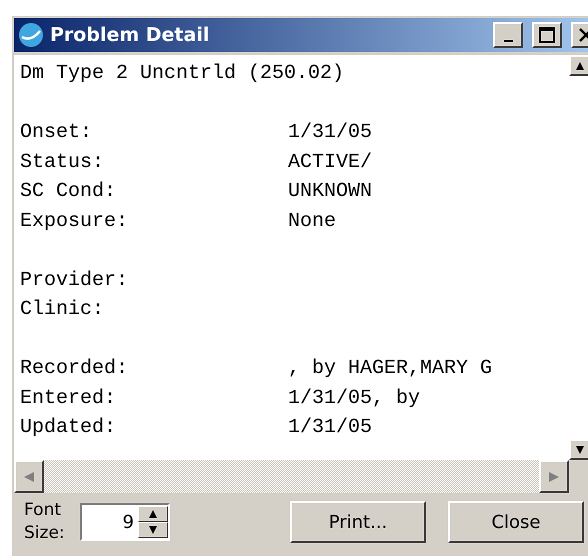 This screenshot has height=556, width=588. I want to click on window-title: Problem Detail, so click(130, 35).